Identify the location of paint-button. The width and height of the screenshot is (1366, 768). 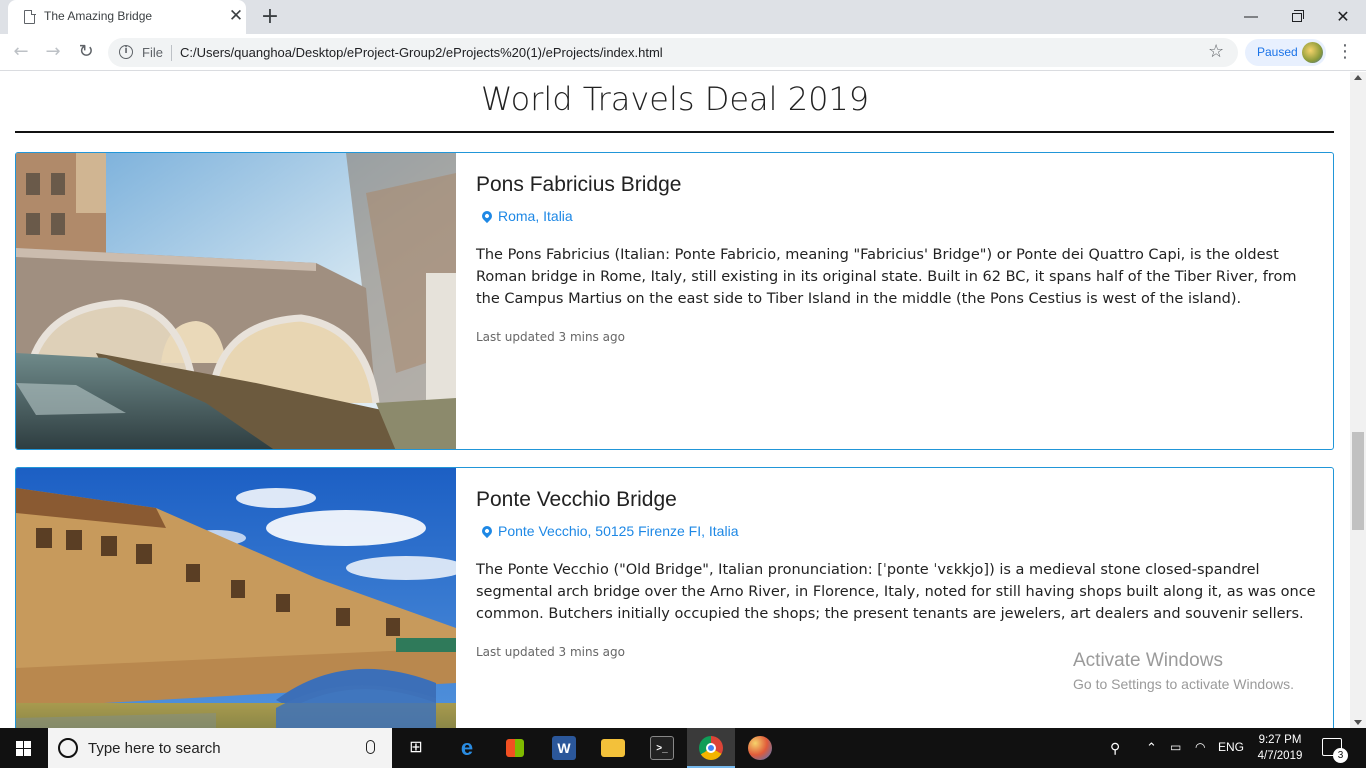
(760, 748).